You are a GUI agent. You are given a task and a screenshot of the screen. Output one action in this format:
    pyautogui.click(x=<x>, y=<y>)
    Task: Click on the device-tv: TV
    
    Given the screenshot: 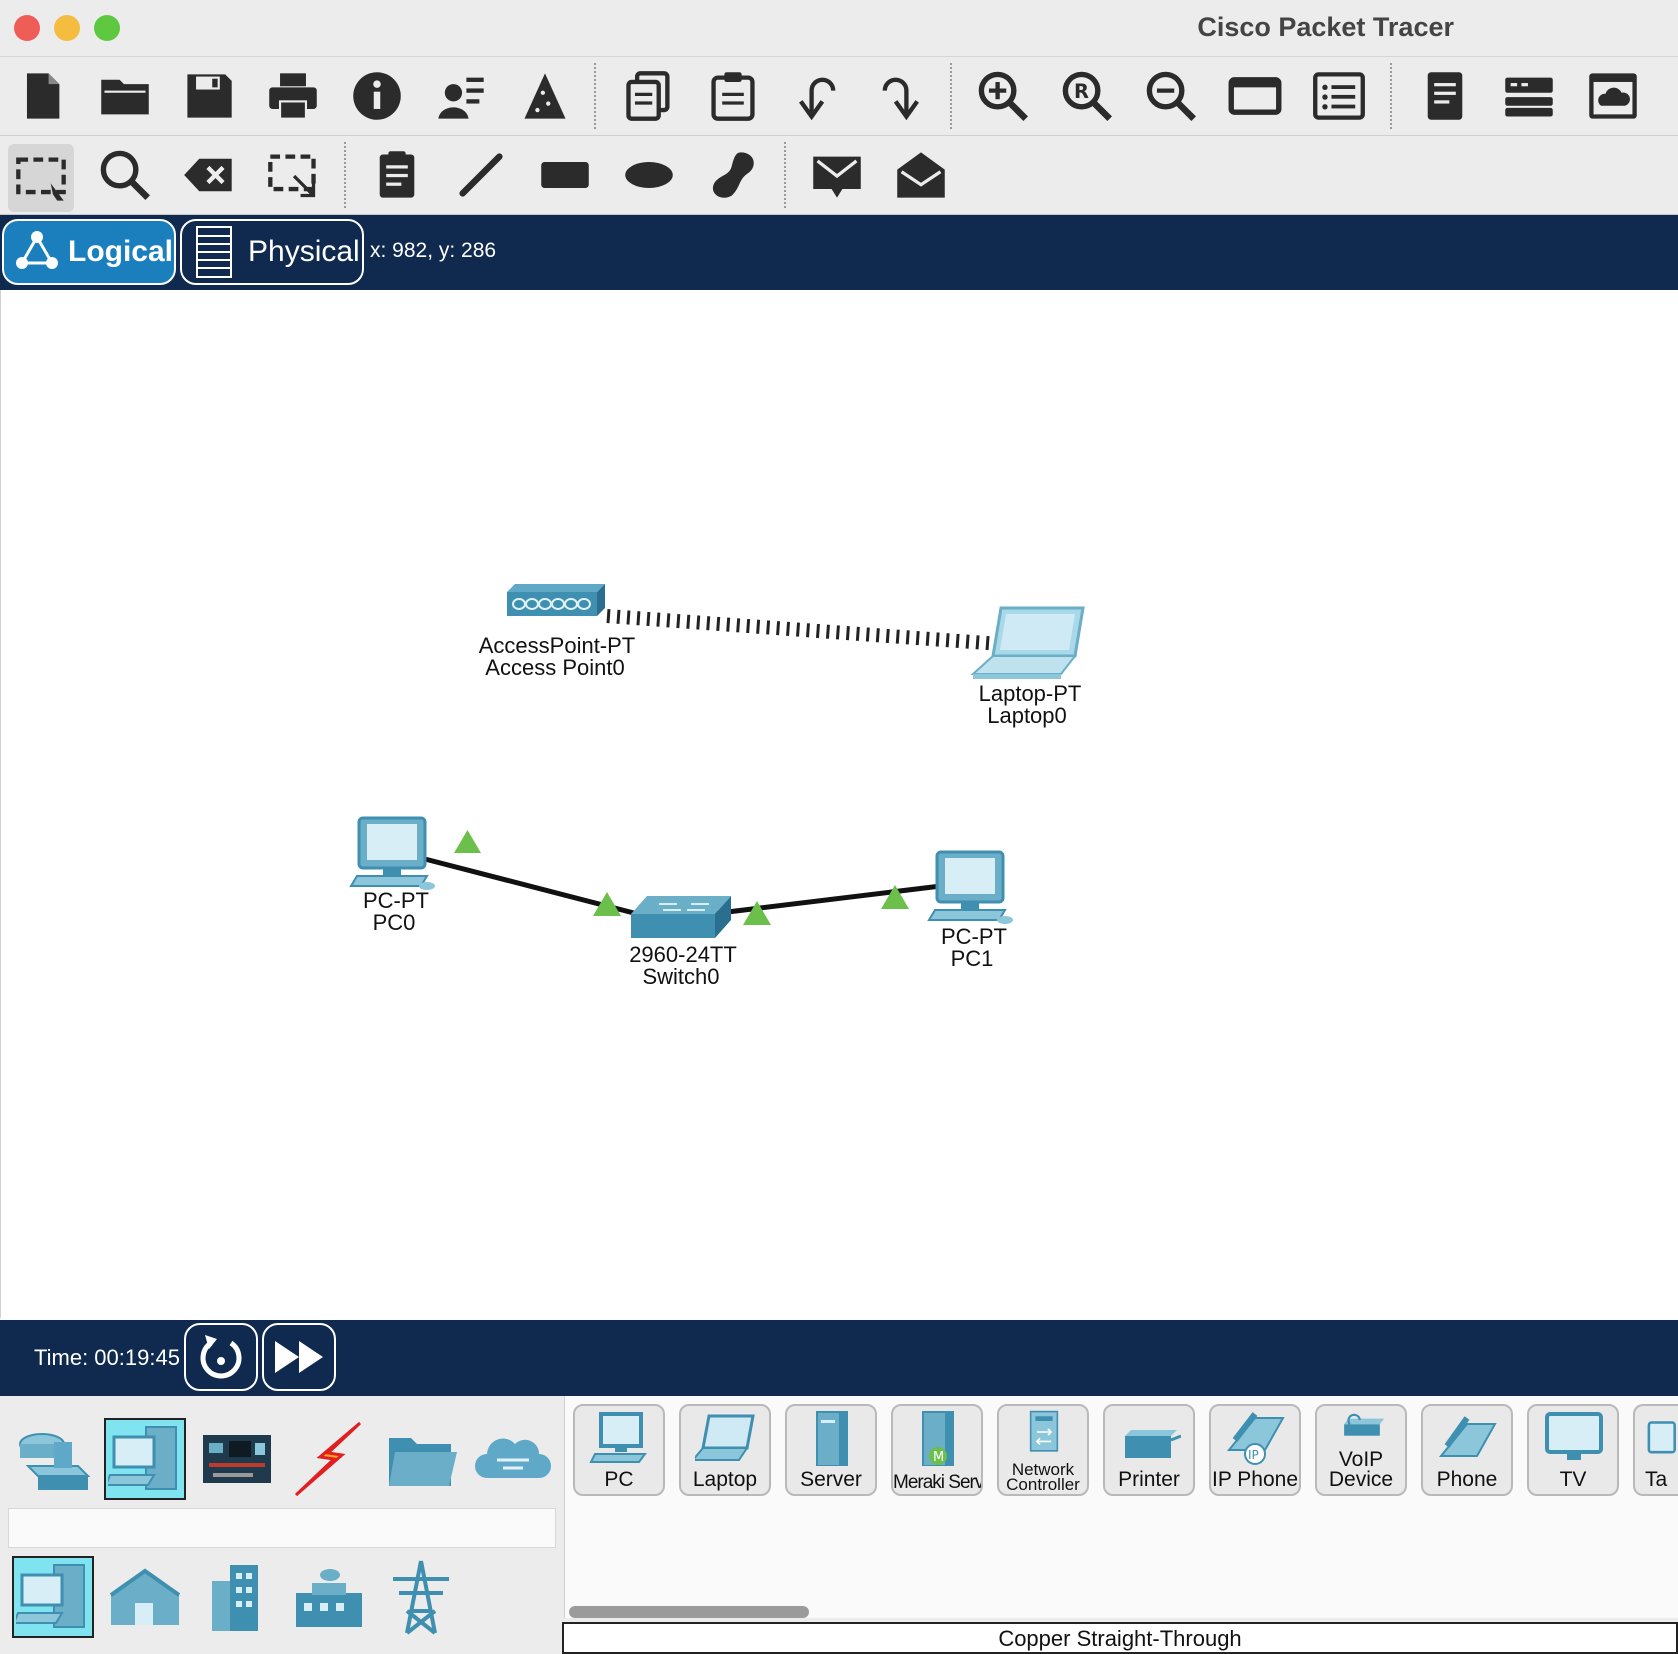 What is the action you would take?
    pyautogui.click(x=1573, y=1450)
    